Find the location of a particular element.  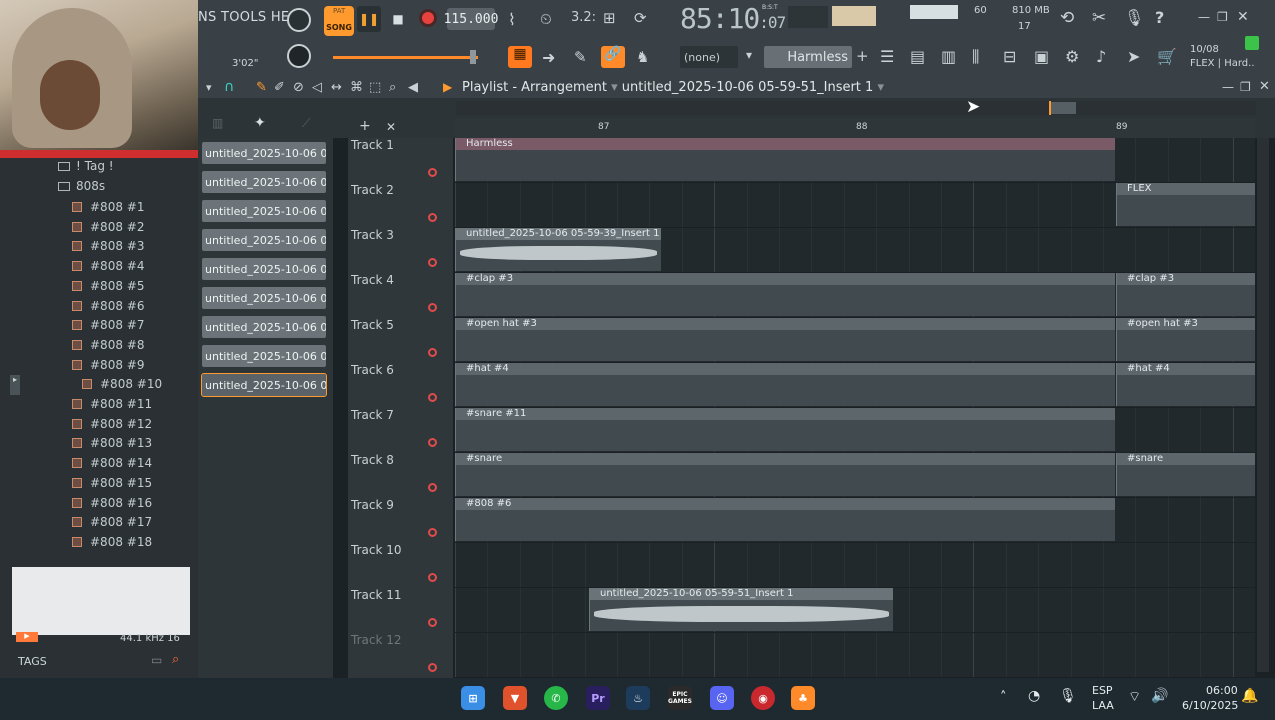

pattern-clip: #open hat #3 is located at coordinates (1185, 339).